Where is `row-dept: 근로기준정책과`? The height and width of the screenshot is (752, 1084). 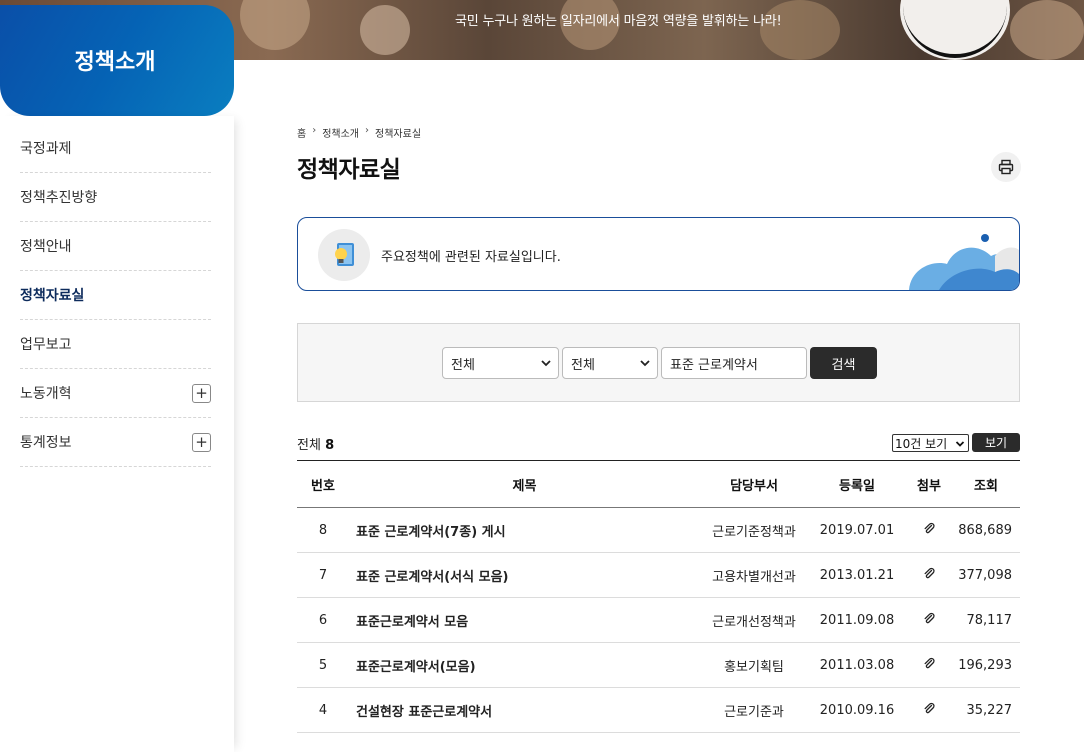 row-dept: 근로기준정책과 is located at coordinates (754, 532).